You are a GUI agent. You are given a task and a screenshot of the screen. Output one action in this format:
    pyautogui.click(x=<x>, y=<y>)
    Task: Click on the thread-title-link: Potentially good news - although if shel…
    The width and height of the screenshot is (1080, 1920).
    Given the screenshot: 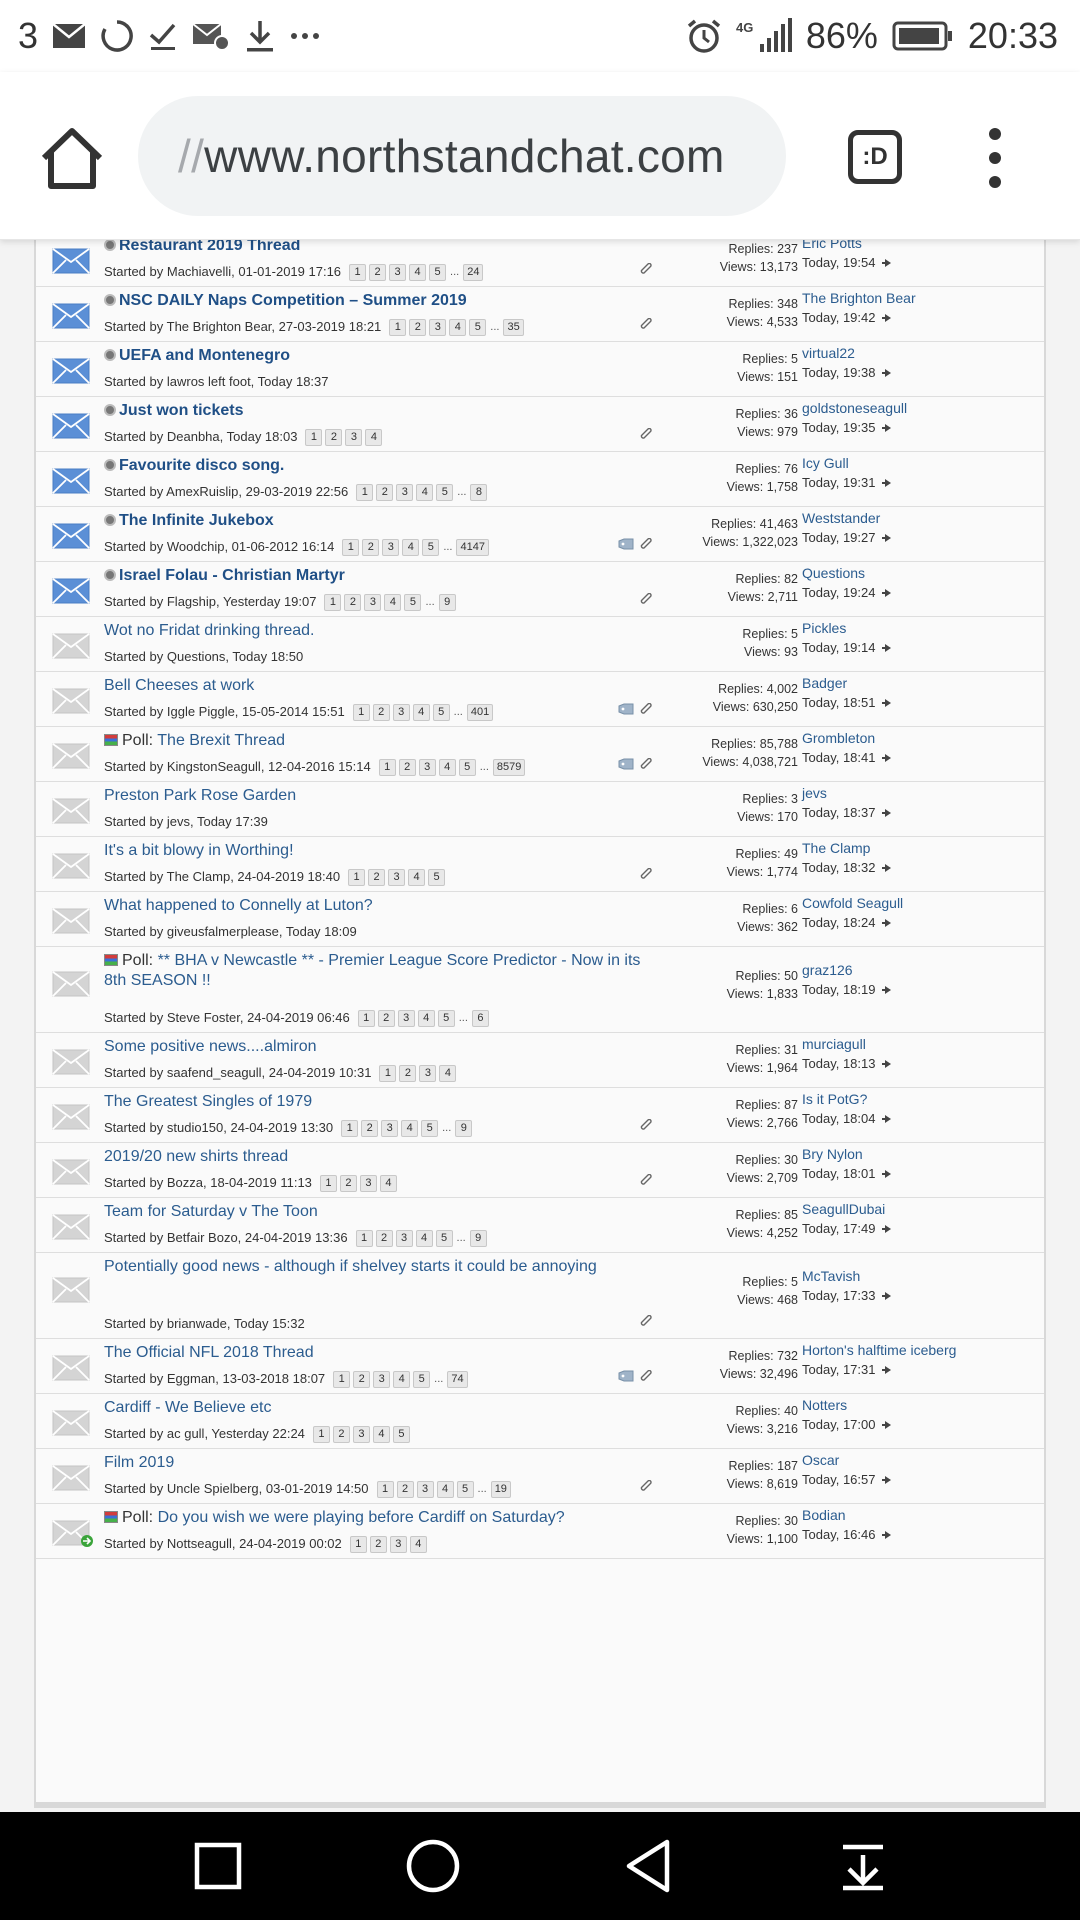 What is the action you would take?
    pyautogui.click(x=350, y=1266)
    